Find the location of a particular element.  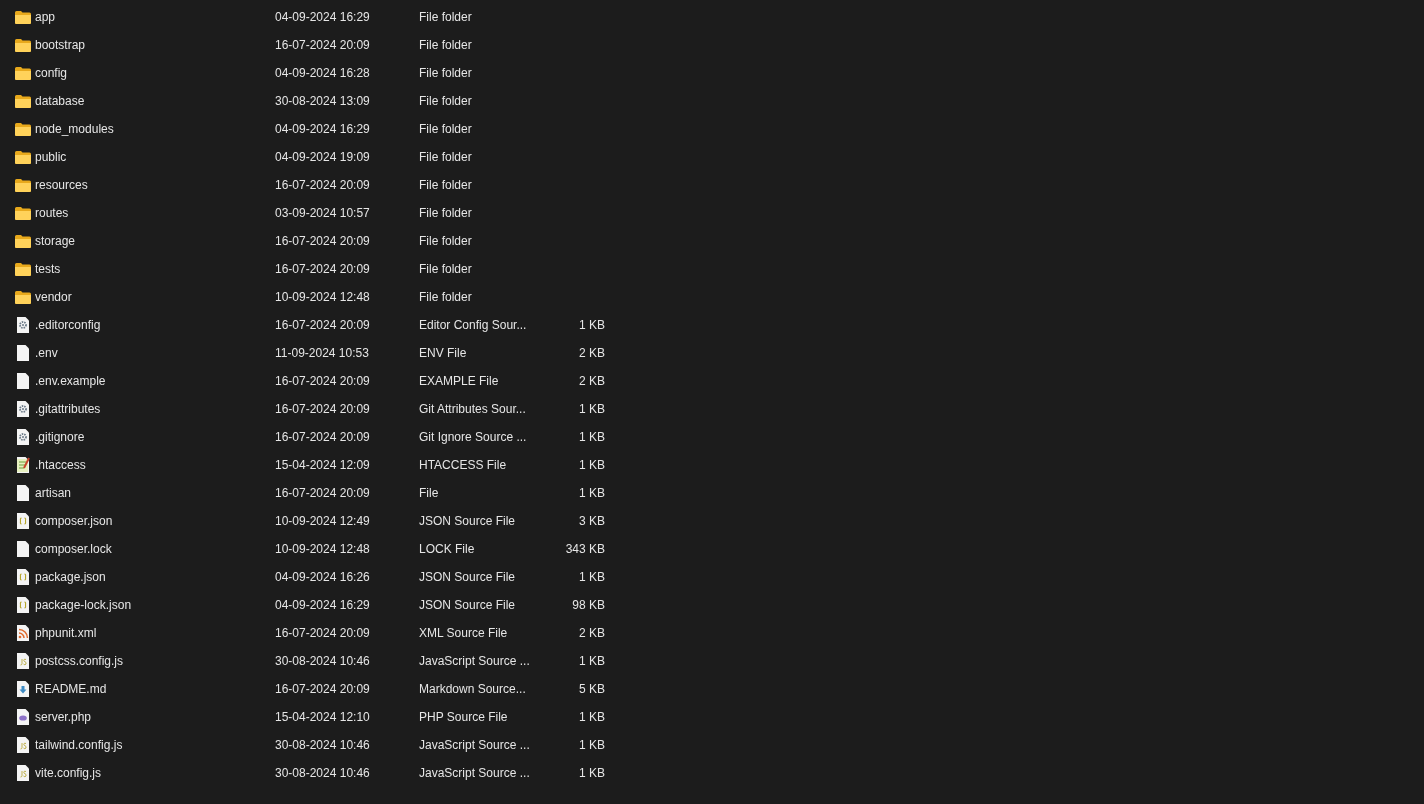

file-type: HTACCESS File is located at coordinates (463, 465).